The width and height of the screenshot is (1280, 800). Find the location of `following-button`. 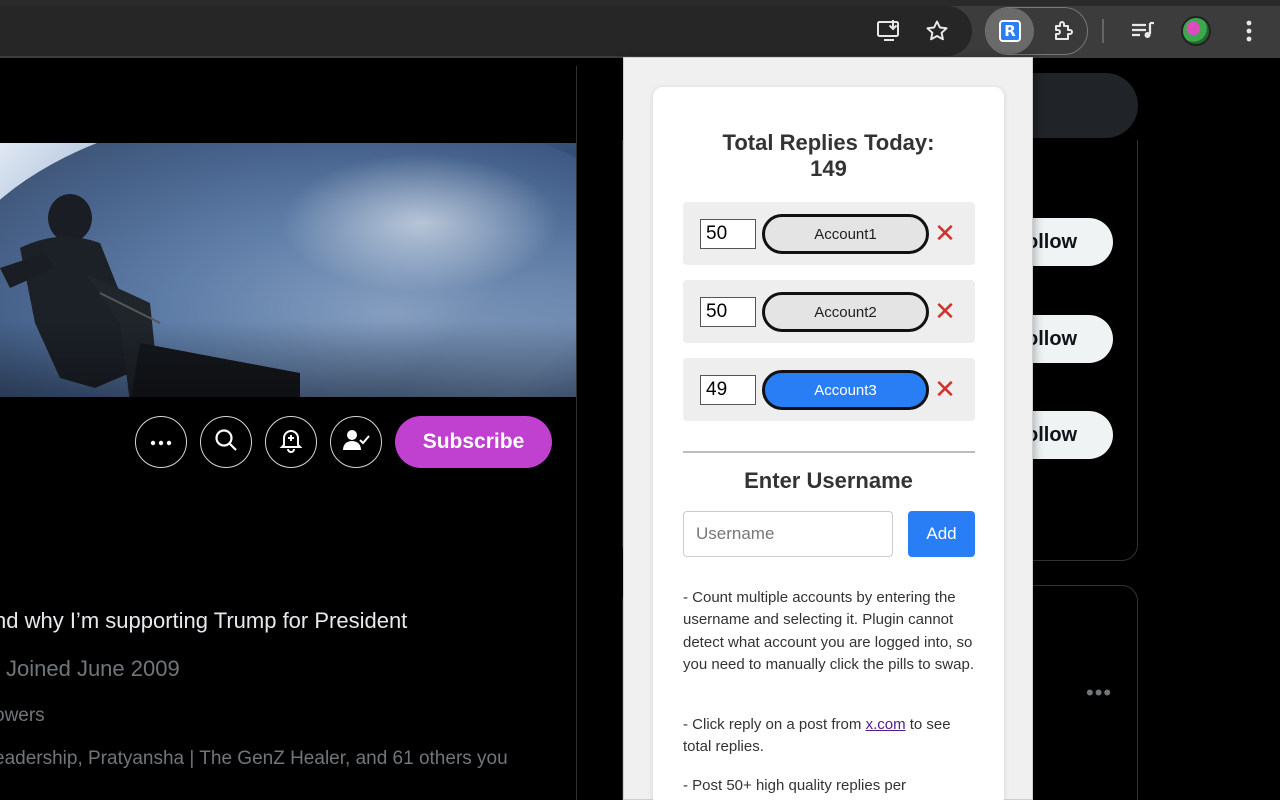

following-button is located at coordinates (356, 442).